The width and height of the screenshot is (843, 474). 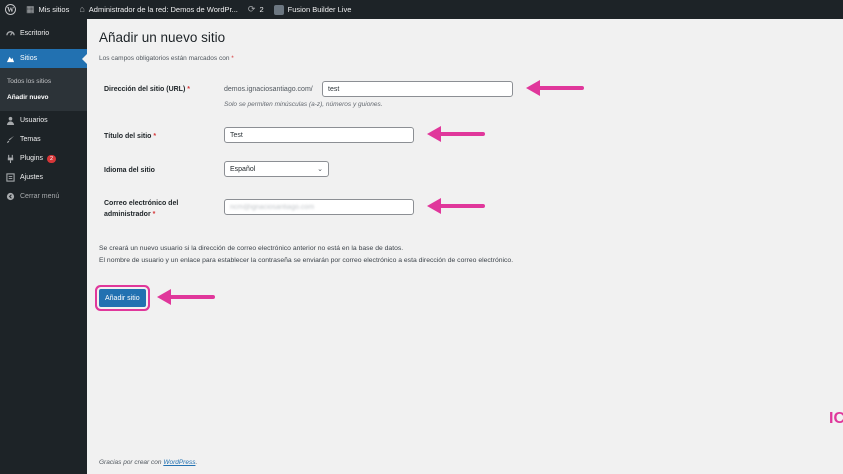 What do you see at coordinates (127, 214) in the screenshot?
I see `email-label-line-2: administrador` at bounding box center [127, 214].